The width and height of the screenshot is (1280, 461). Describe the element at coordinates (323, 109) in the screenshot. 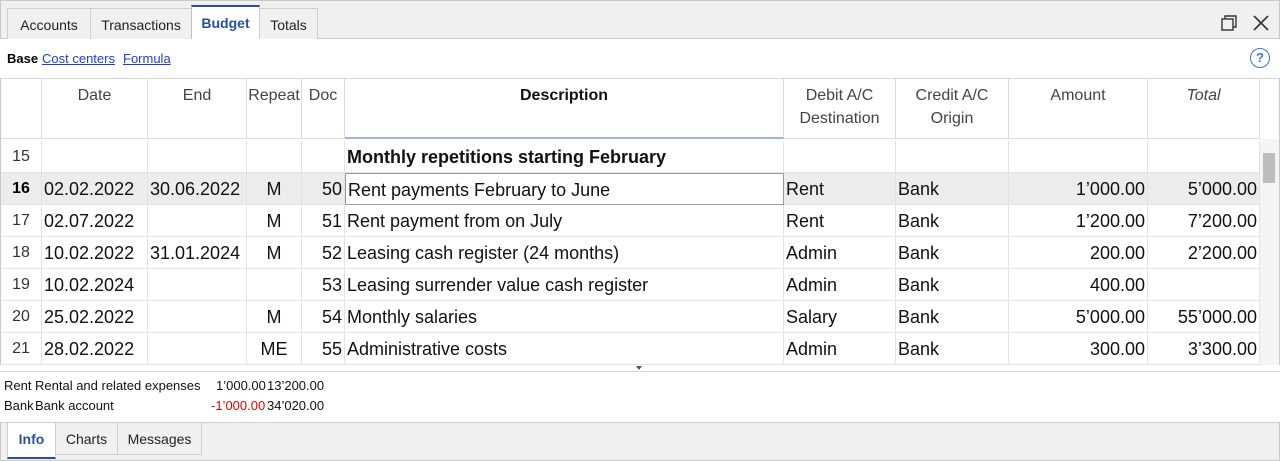

I see `header-doc: Doc` at that location.